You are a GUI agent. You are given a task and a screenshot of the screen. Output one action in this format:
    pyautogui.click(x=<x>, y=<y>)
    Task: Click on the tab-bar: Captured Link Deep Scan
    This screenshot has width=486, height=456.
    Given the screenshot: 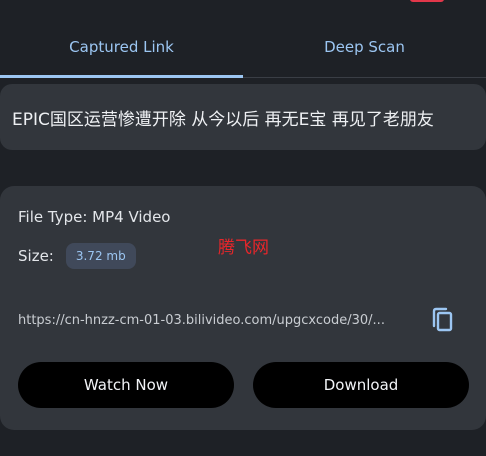 What is the action you would take?
    pyautogui.click(x=243, y=49)
    